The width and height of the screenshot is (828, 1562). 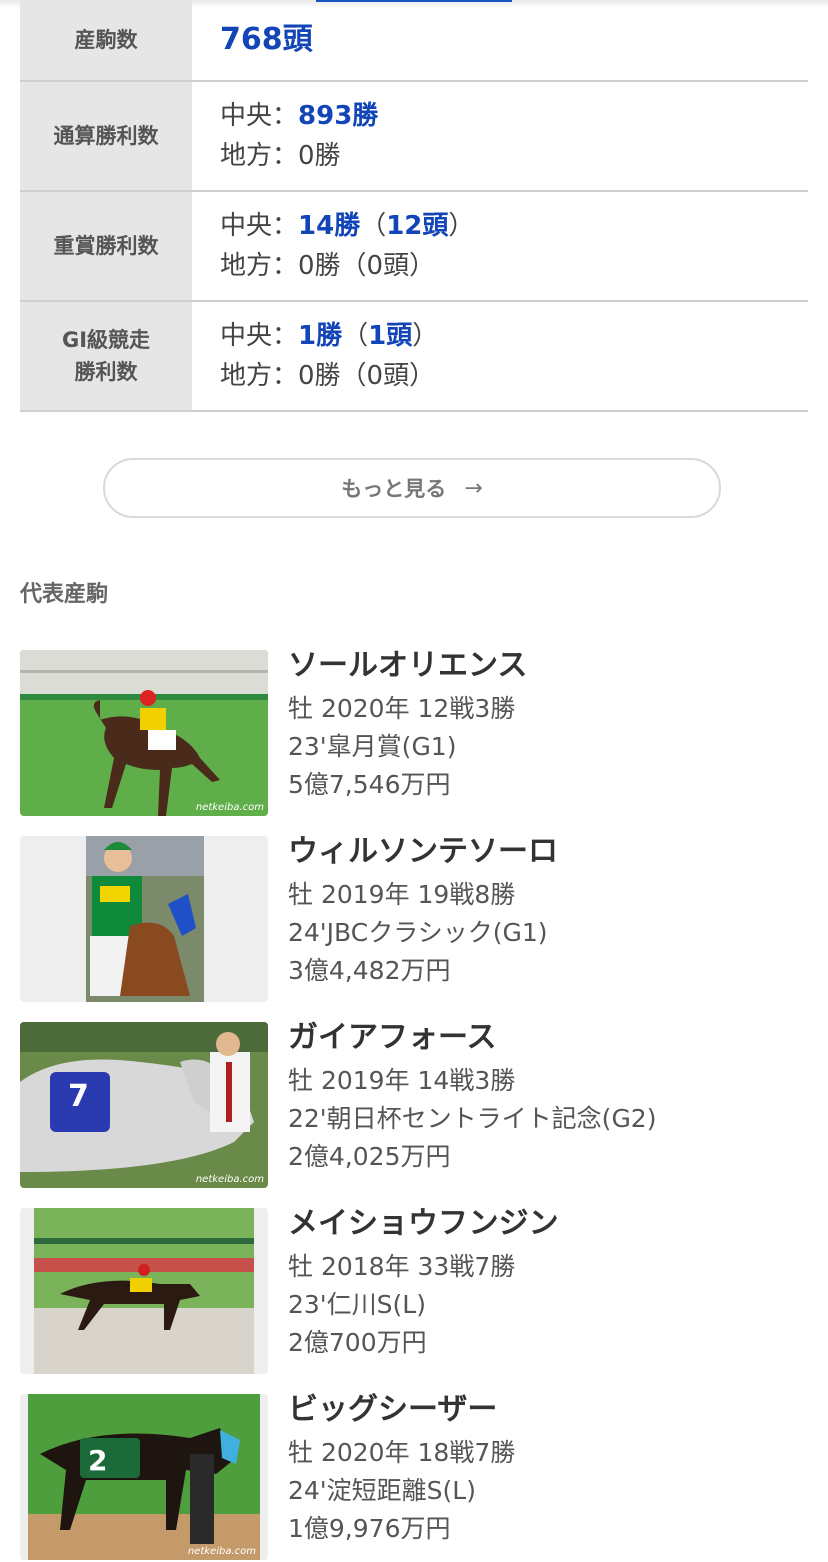 What do you see at coordinates (280, 156) in the screenshot?
I see `local-total-wins: 地方：0勝` at bounding box center [280, 156].